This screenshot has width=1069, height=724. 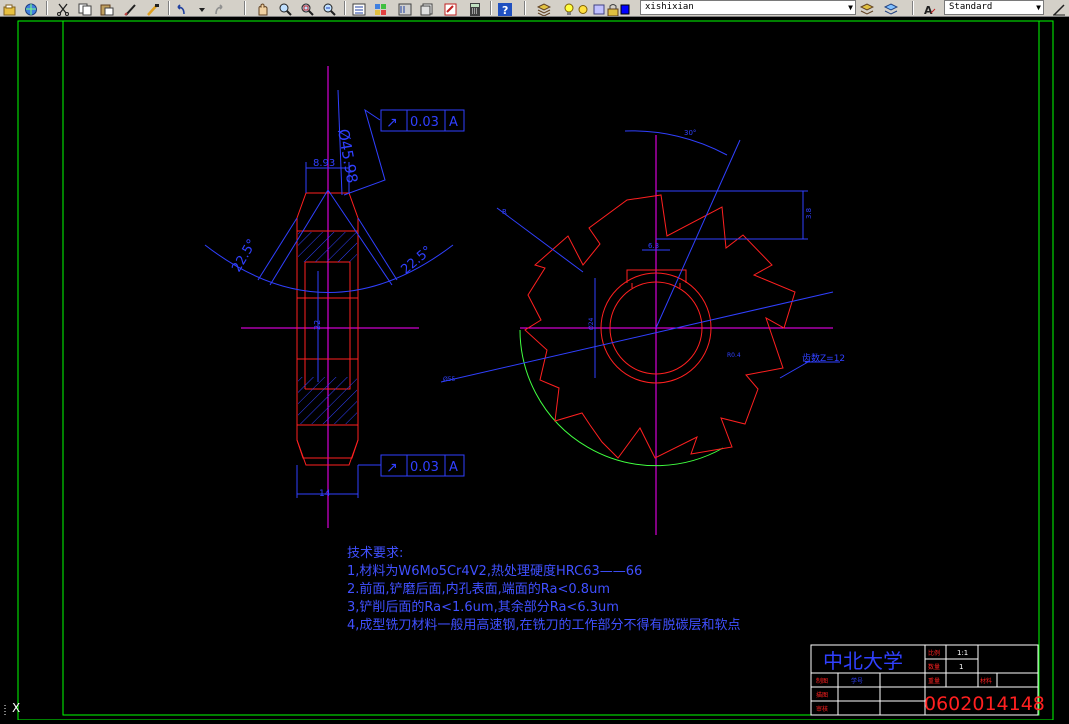 I want to click on zoom-icon, so click(x=285, y=8).